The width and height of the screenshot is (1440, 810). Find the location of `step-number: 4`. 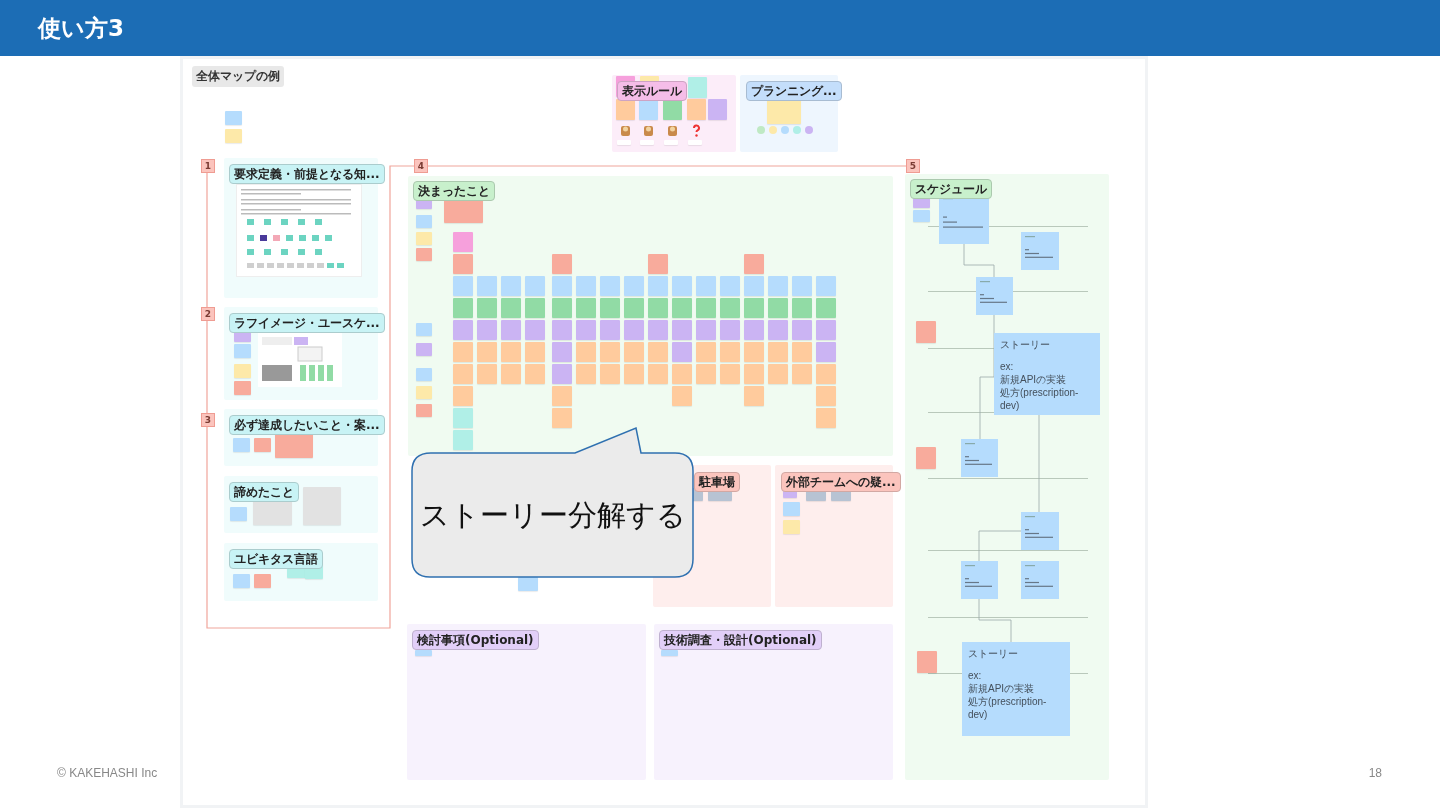

step-number: 4 is located at coordinates (421, 166).